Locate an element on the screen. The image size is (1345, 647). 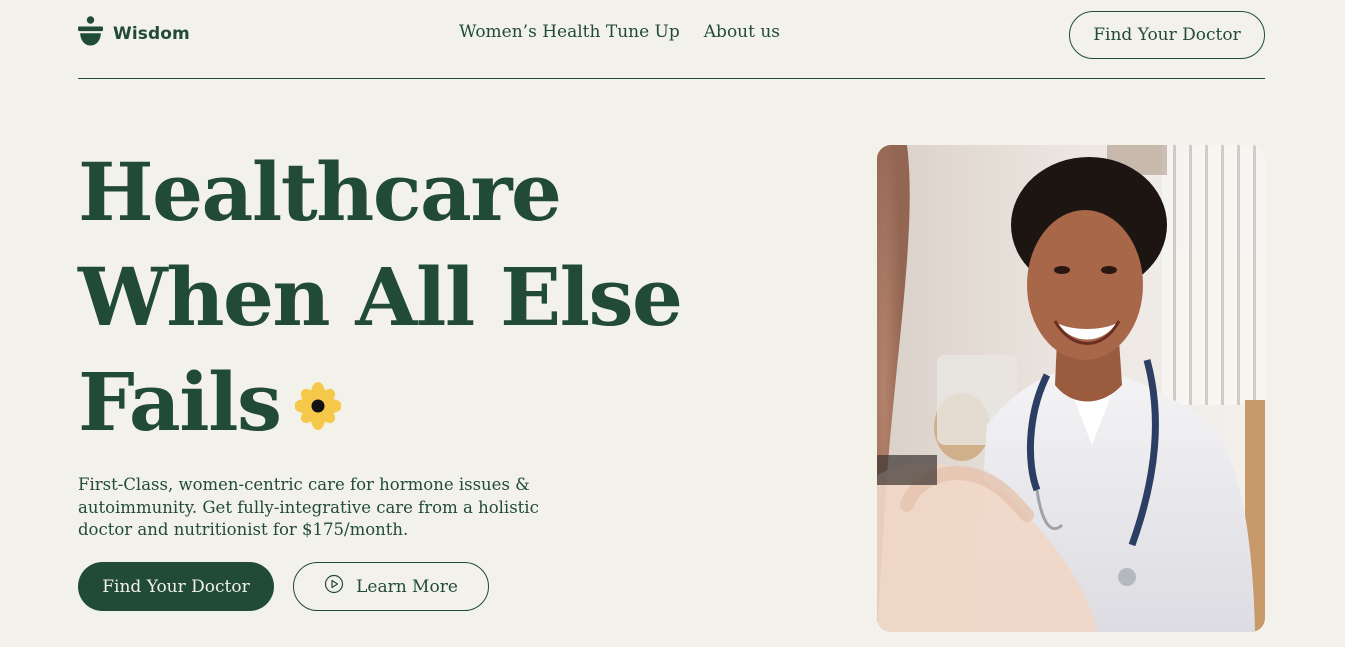
main-nav: Women’s Health Tune Up About us is located at coordinates (619, 32).